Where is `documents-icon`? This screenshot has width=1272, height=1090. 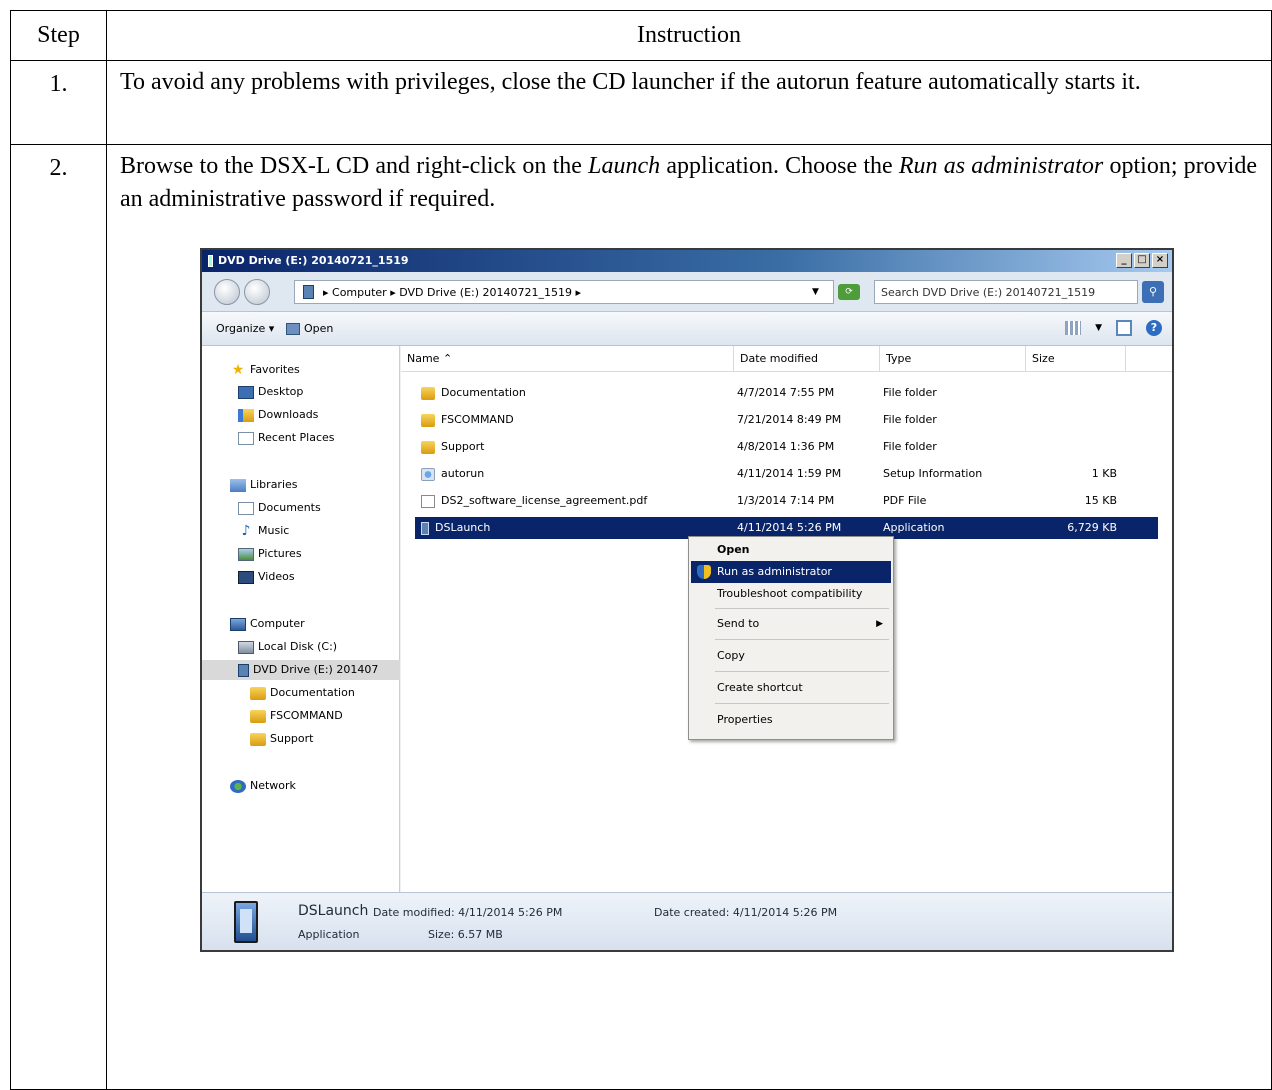 documents-icon is located at coordinates (246, 508).